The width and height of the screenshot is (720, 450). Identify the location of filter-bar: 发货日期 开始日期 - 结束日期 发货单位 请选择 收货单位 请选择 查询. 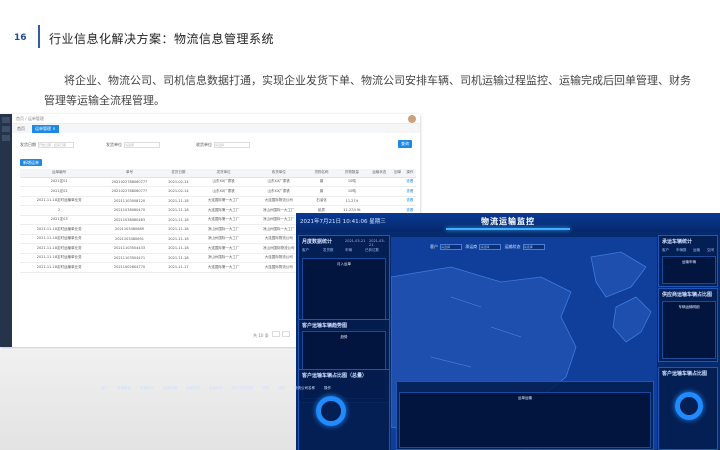
(217, 146).